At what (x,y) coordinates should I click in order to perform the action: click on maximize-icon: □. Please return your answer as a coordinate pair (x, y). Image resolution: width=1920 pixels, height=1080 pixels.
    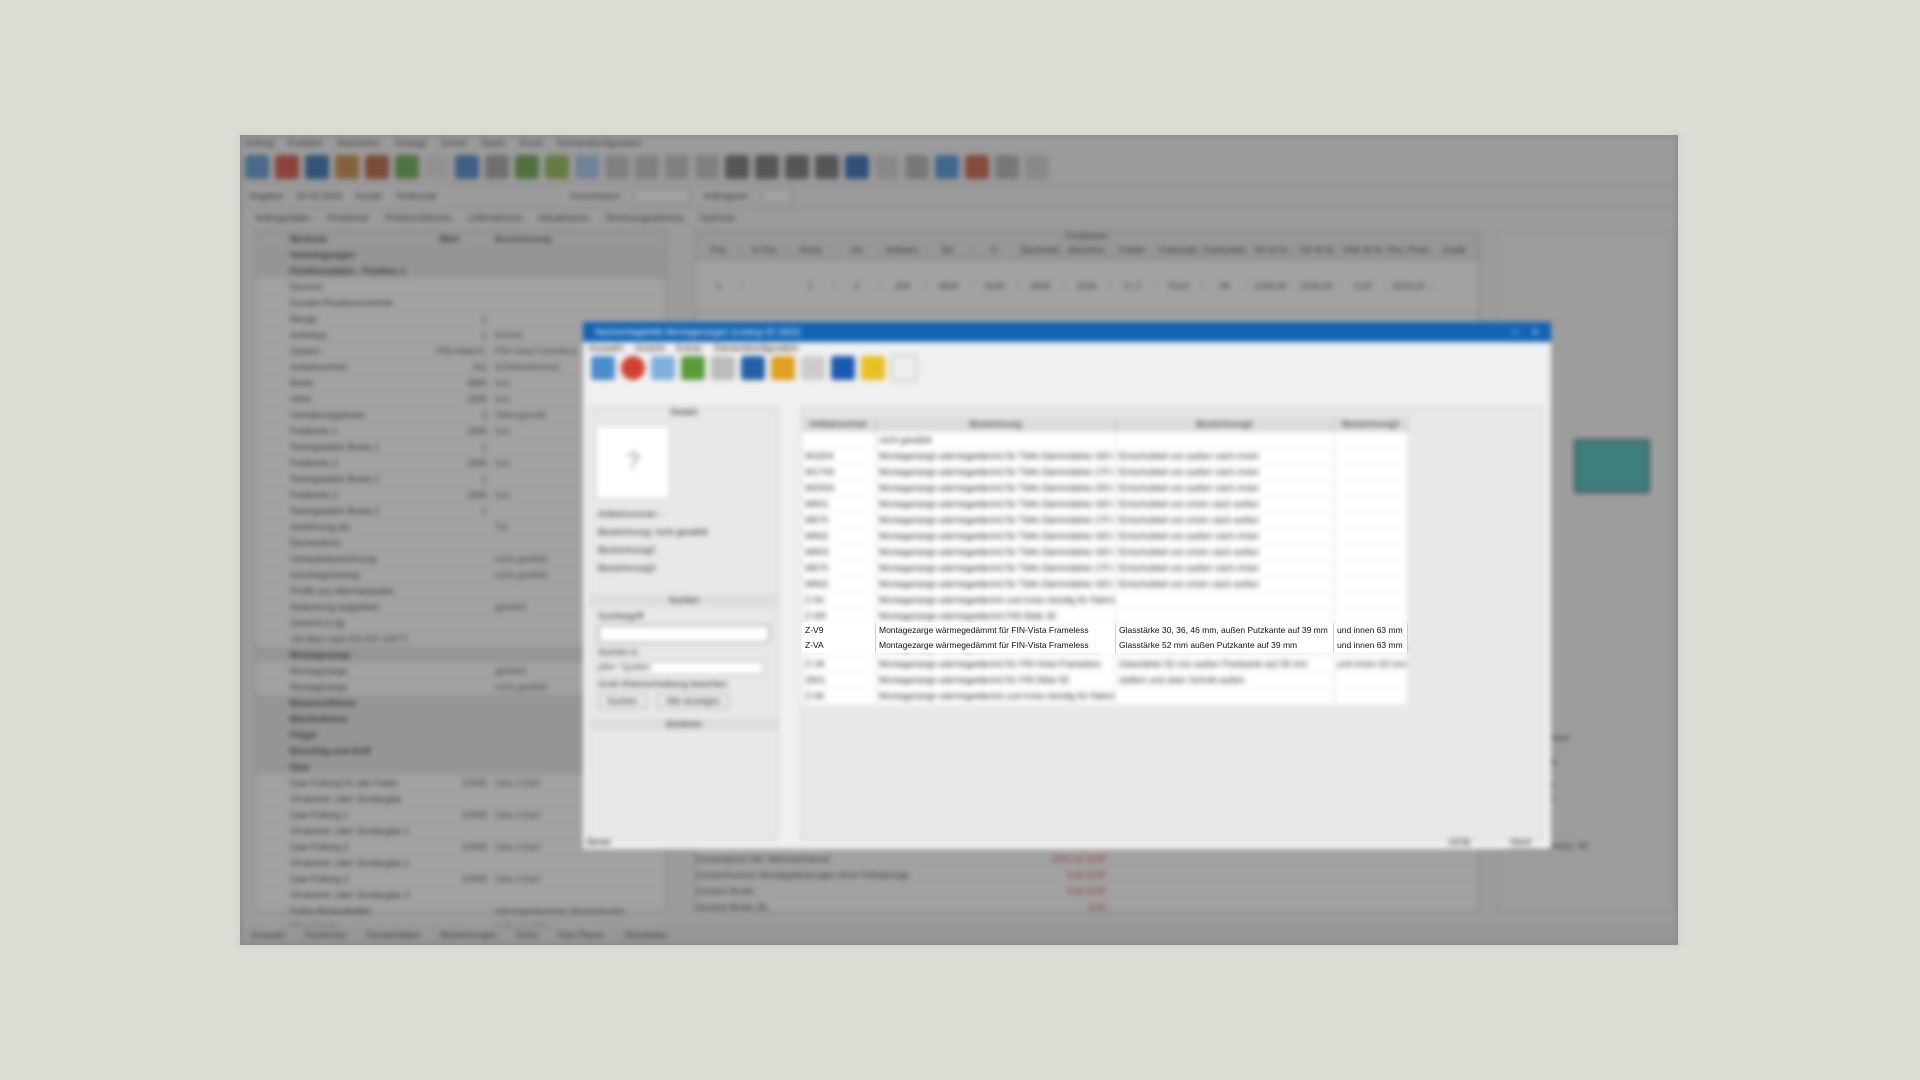
    Looking at the image, I should click on (1514, 332).